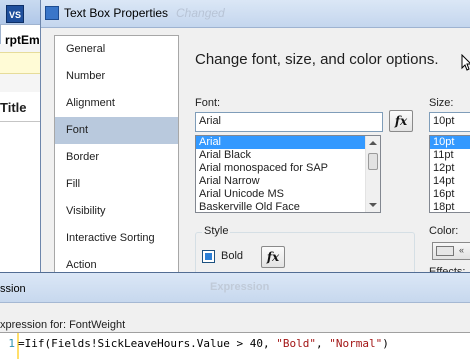 The image size is (470, 359). What do you see at coordinates (20, 63) in the screenshot?
I see `info-bar` at bounding box center [20, 63].